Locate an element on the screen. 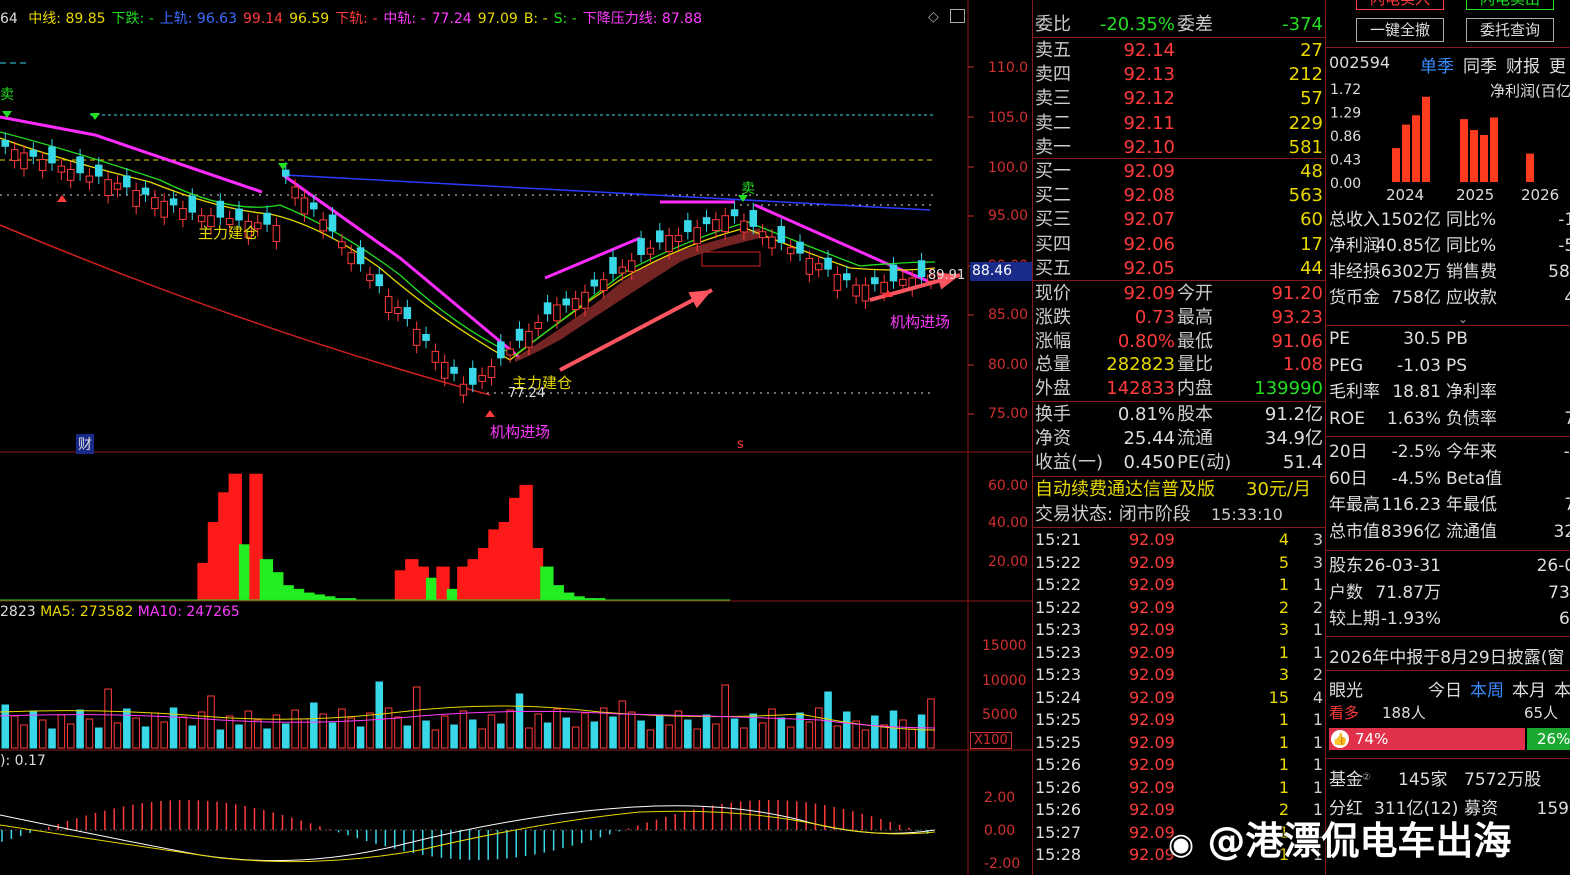 The height and width of the screenshot is (875, 1570). ask-row: 卖五 92.14 27 is located at coordinates (1179, 50).